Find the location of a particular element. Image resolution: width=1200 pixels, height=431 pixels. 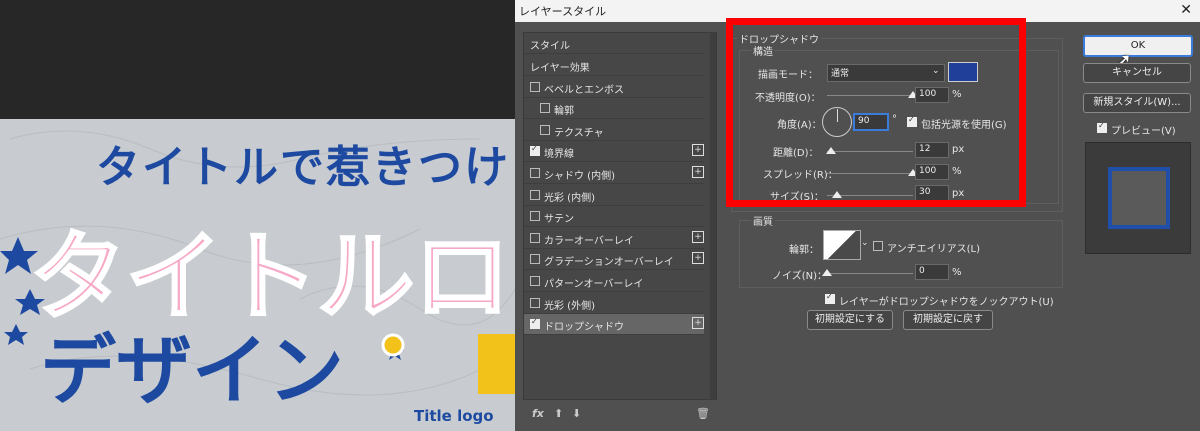

dialog-title: レイヤースタイル is located at coordinates (563, 11).